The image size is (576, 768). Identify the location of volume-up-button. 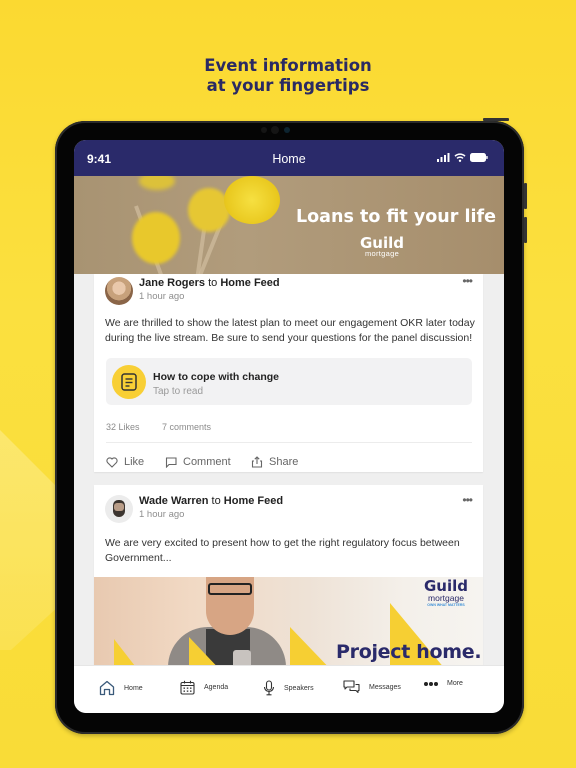
(525, 196).